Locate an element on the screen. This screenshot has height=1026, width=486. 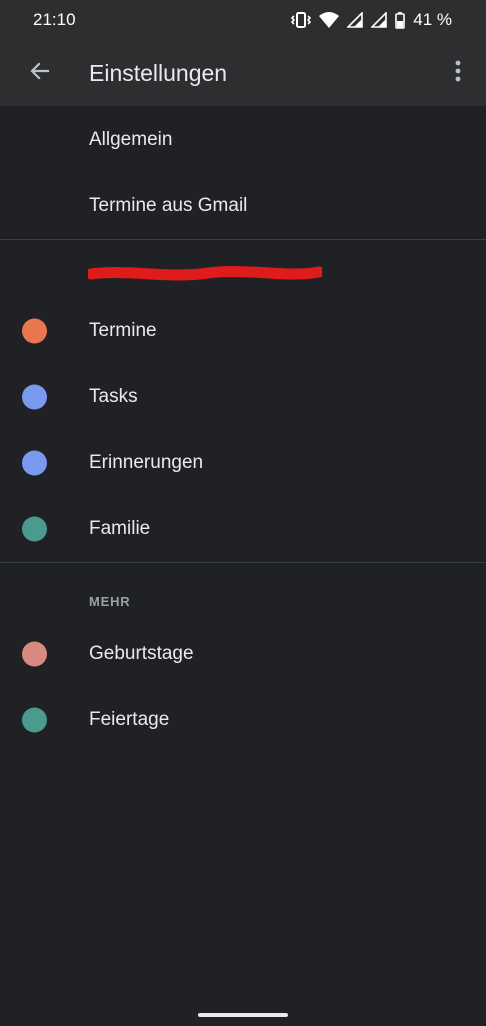
settings-item-gmail-events: Termine aus Gmail is located at coordinates (243, 206).